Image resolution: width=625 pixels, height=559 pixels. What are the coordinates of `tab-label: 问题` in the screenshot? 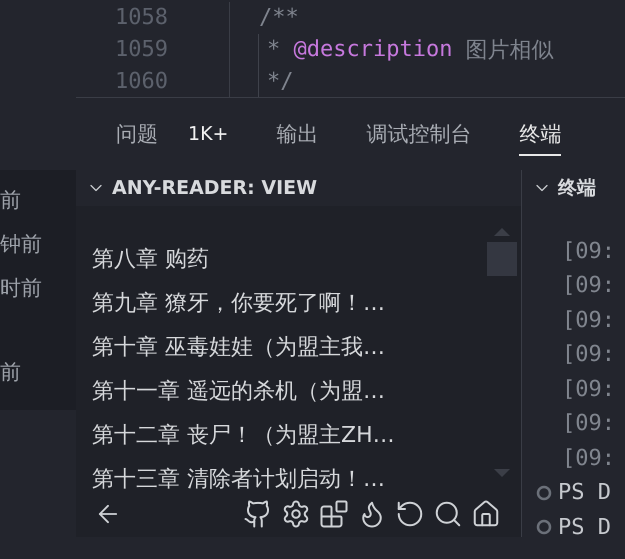 It's located at (137, 134).